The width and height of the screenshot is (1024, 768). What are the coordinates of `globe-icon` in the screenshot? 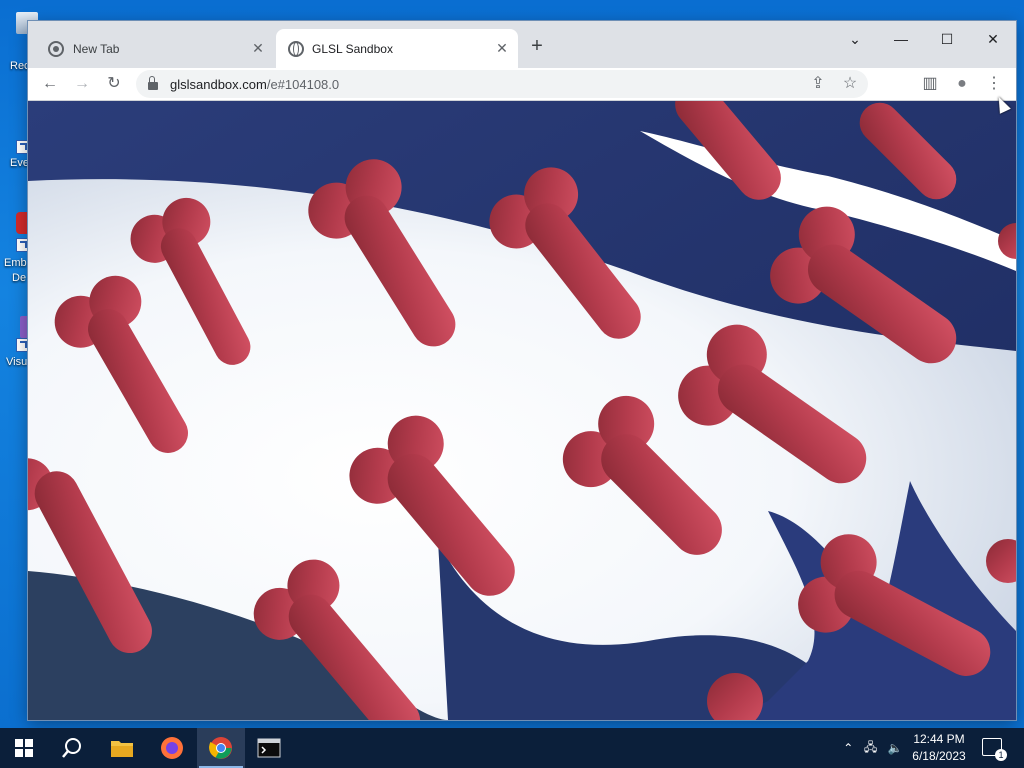 It's located at (296, 48).